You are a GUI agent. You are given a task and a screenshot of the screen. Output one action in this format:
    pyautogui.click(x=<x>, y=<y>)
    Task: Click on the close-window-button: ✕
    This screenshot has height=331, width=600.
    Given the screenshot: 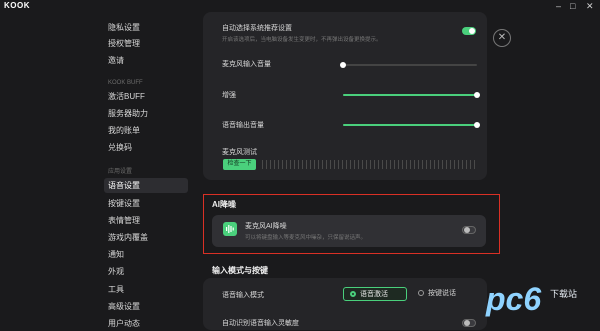 What is the action you would take?
    pyautogui.click(x=590, y=6)
    